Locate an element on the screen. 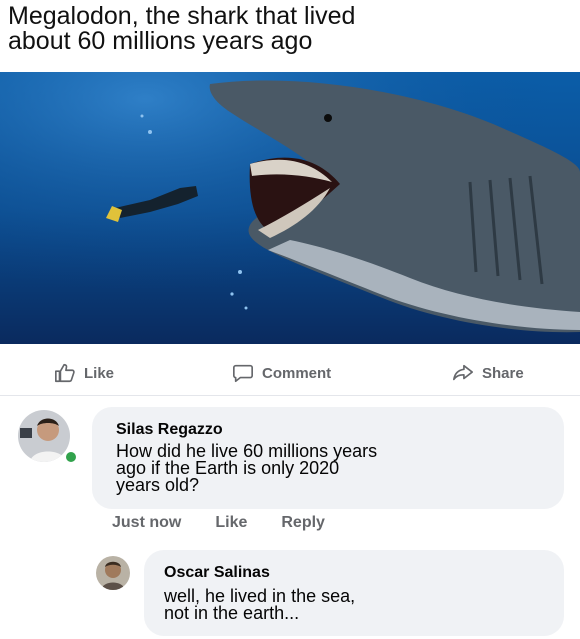  post-action-bar: Like Comment Share is located at coordinates (290, 373).